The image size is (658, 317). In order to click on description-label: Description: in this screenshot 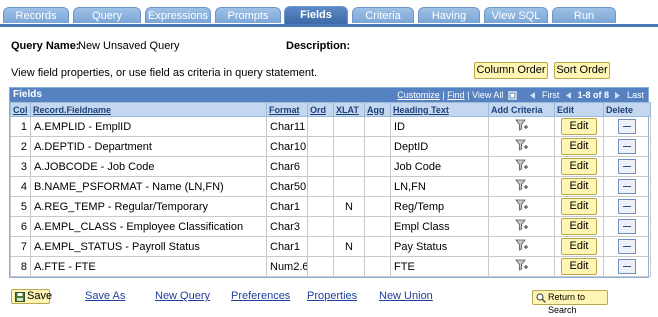, I will do `click(318, 46)`.